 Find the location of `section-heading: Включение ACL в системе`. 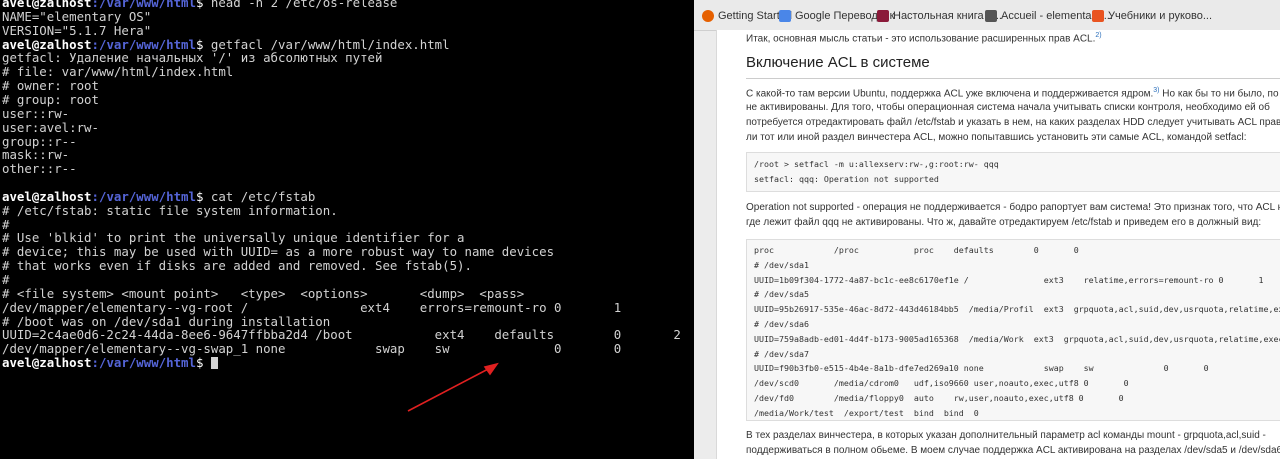

section-heading: Включение ACL в системе is located at coordinates (838, 62).